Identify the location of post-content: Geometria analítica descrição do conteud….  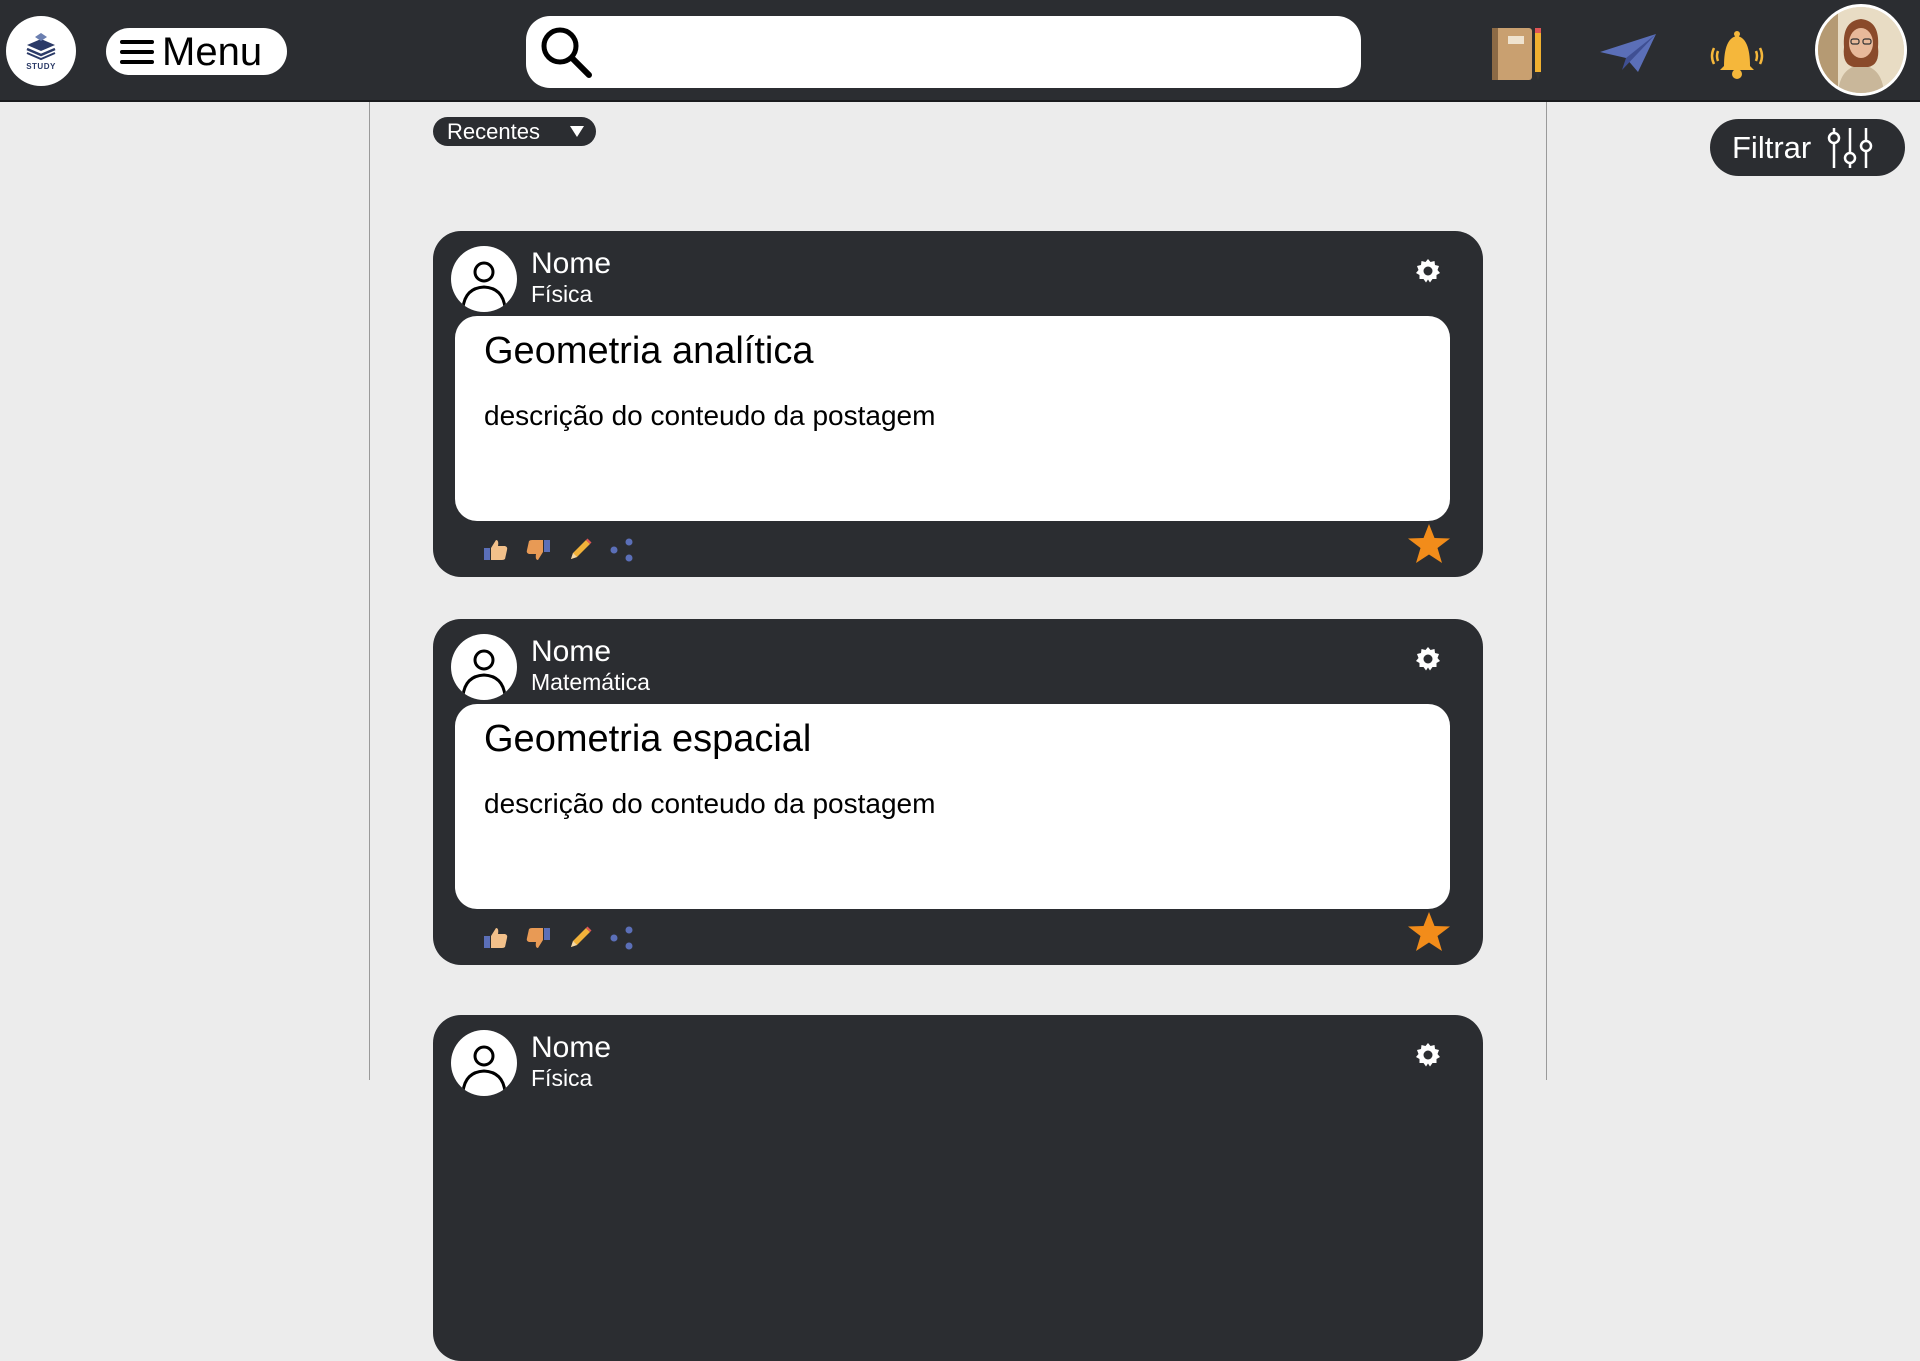
(952, 418).